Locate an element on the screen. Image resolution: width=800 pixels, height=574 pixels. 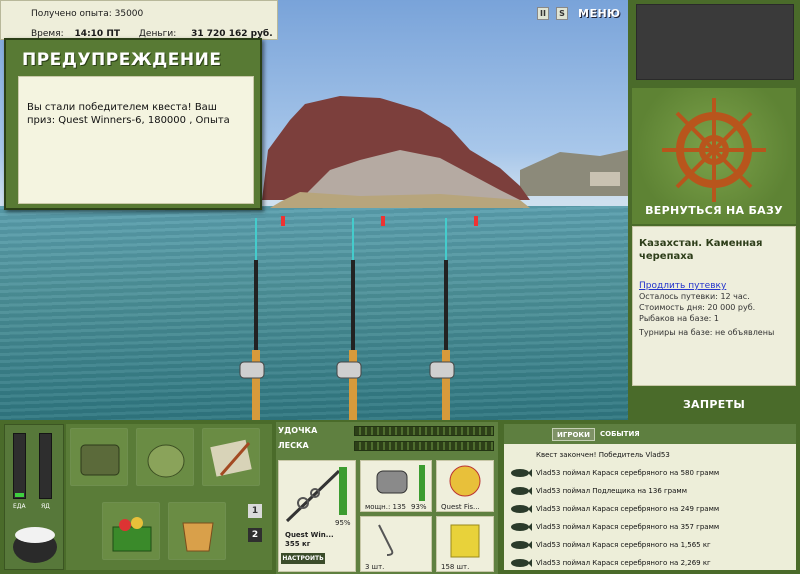
tackle-box-icon is located at coordinates (100, 460).